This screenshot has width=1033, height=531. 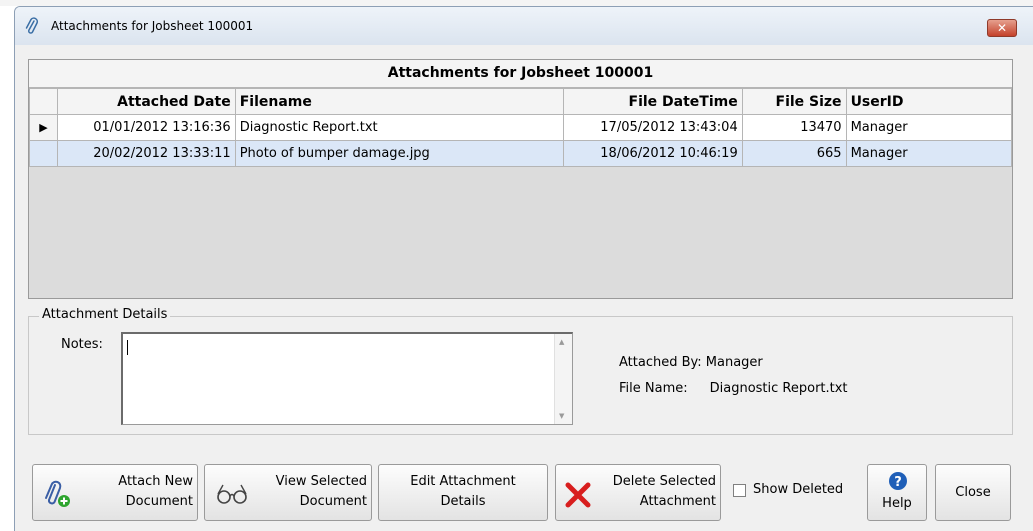 I want to click on file-name-label: File Name:, so click(x=653, y=388).